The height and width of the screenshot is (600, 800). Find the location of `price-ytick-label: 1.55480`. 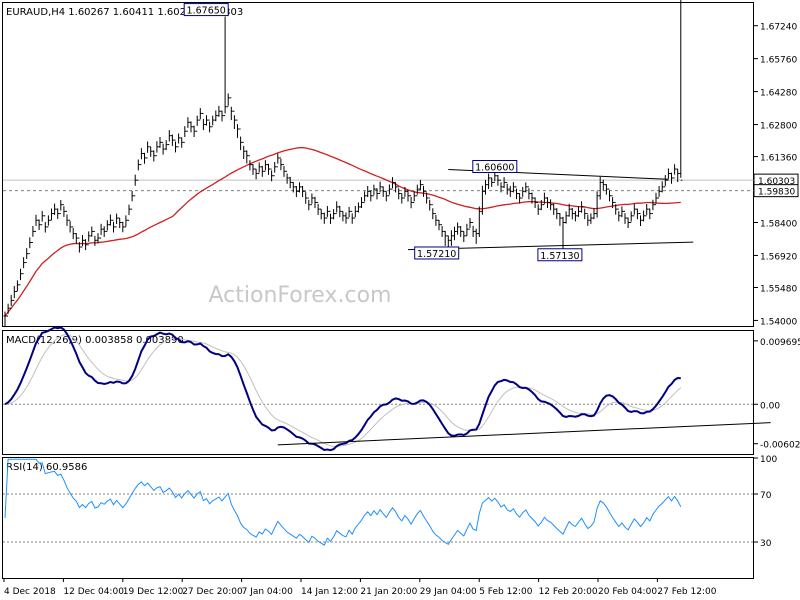

price-ytick-label: 1.55480 is located at coordinates (778, 289).